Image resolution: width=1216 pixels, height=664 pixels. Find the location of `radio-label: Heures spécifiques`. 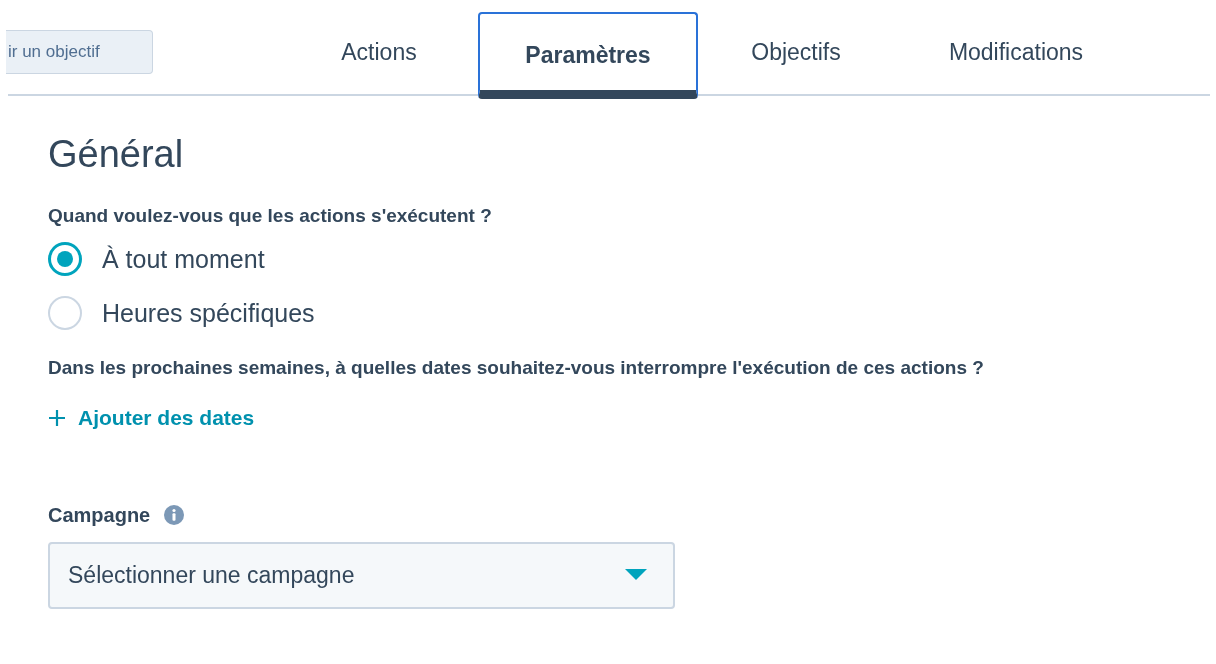

radio-label: Heures spécifiques is located at coordinates (208, 313).